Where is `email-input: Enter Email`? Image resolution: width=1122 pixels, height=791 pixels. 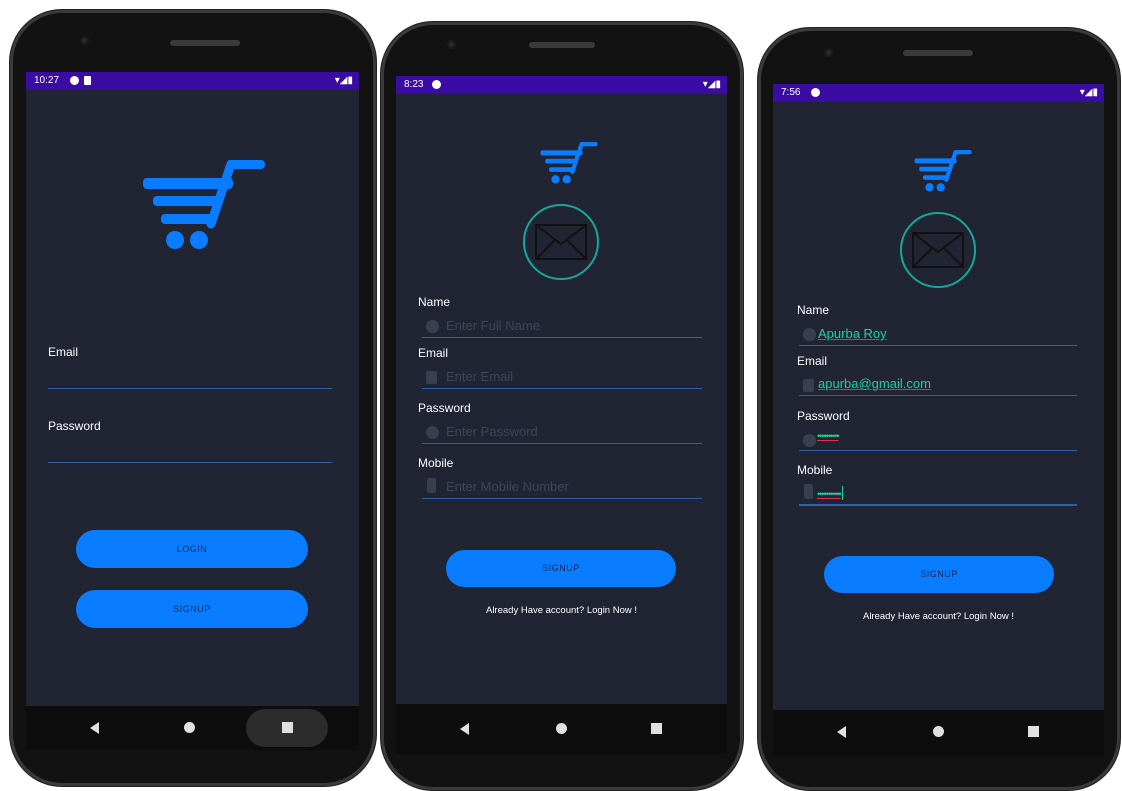 email-input: Enter Email is located at coordinates (479, 376).